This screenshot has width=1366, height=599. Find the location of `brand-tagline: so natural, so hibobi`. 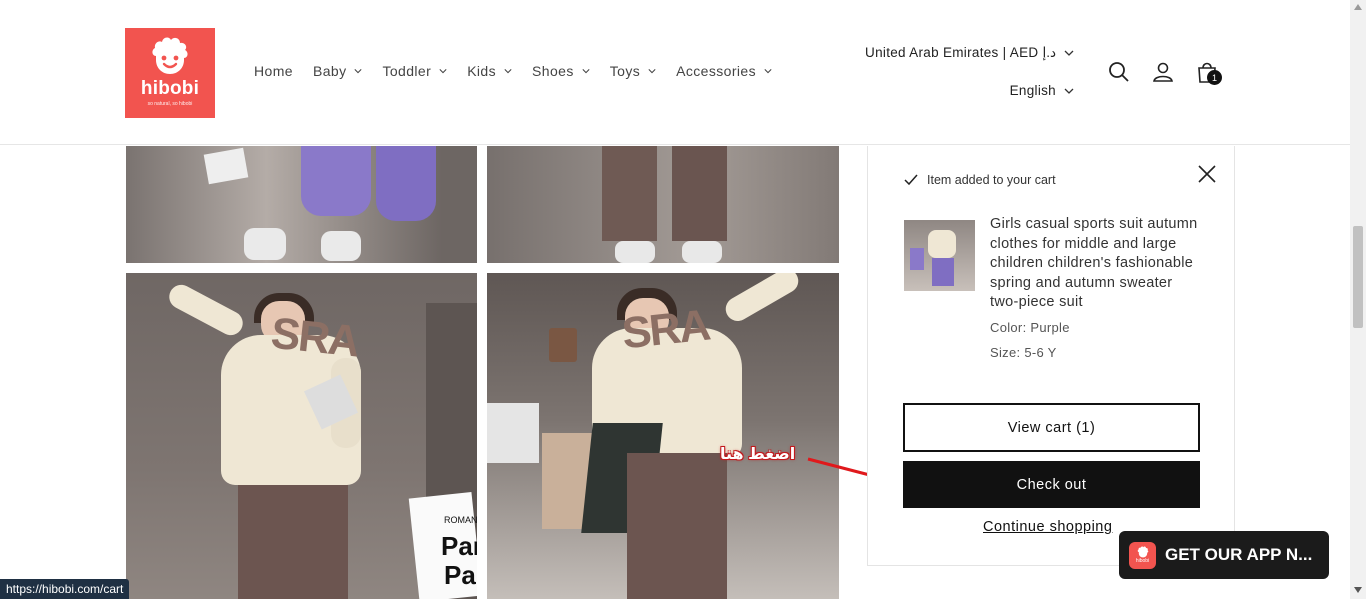

brand-tagline: so natural, so hibobi is located at coordinates (170, 104).